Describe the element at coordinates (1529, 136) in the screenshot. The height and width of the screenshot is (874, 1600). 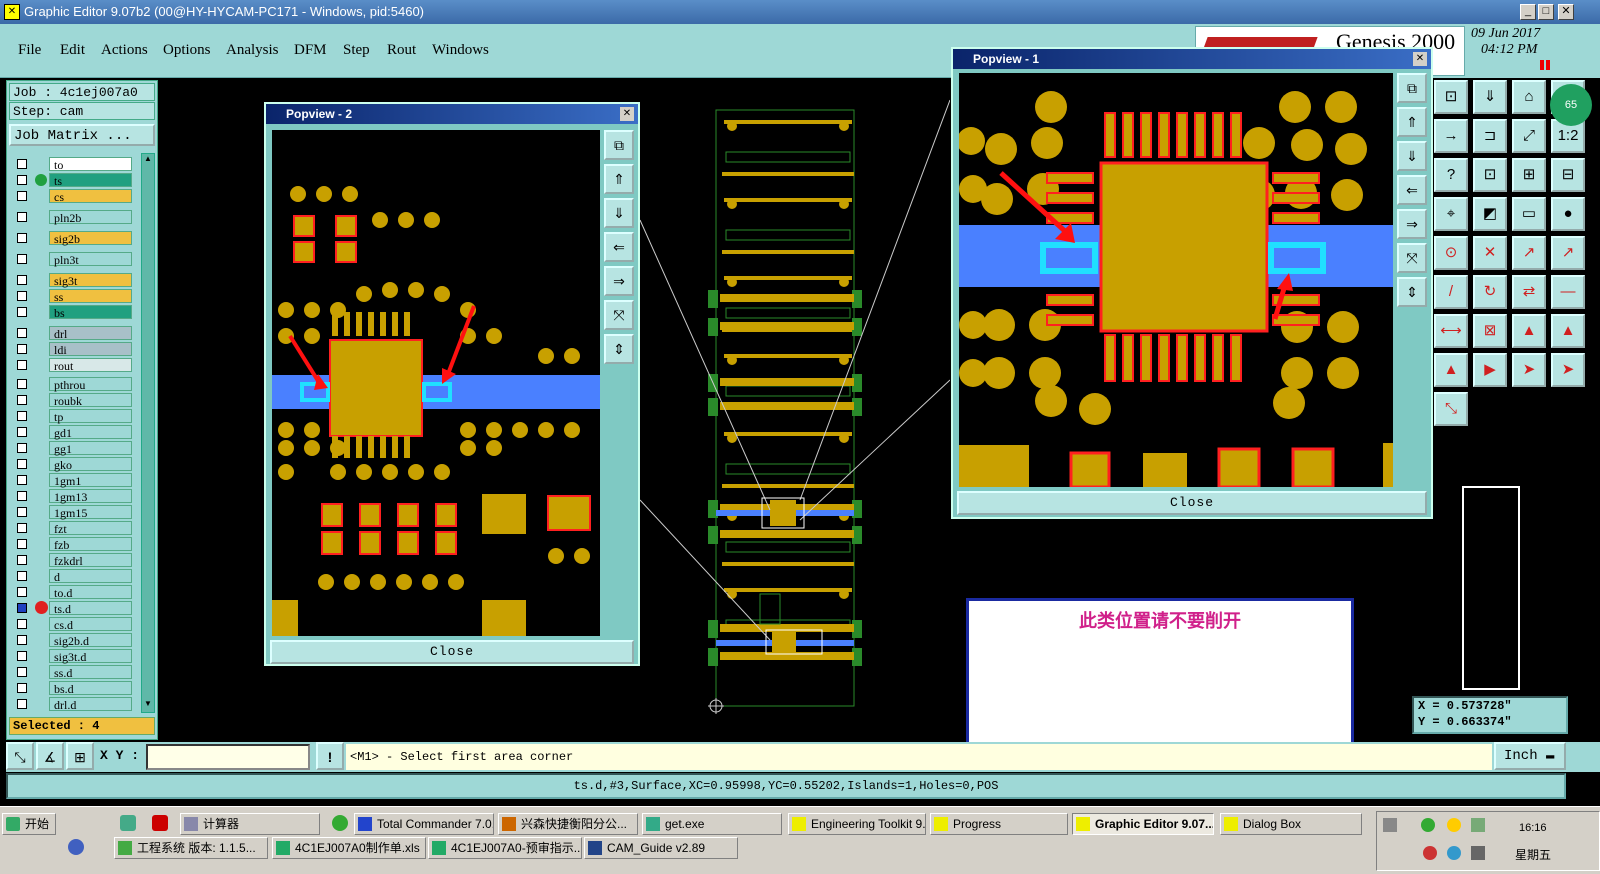
I see `move-icon: ⤢` at that location.